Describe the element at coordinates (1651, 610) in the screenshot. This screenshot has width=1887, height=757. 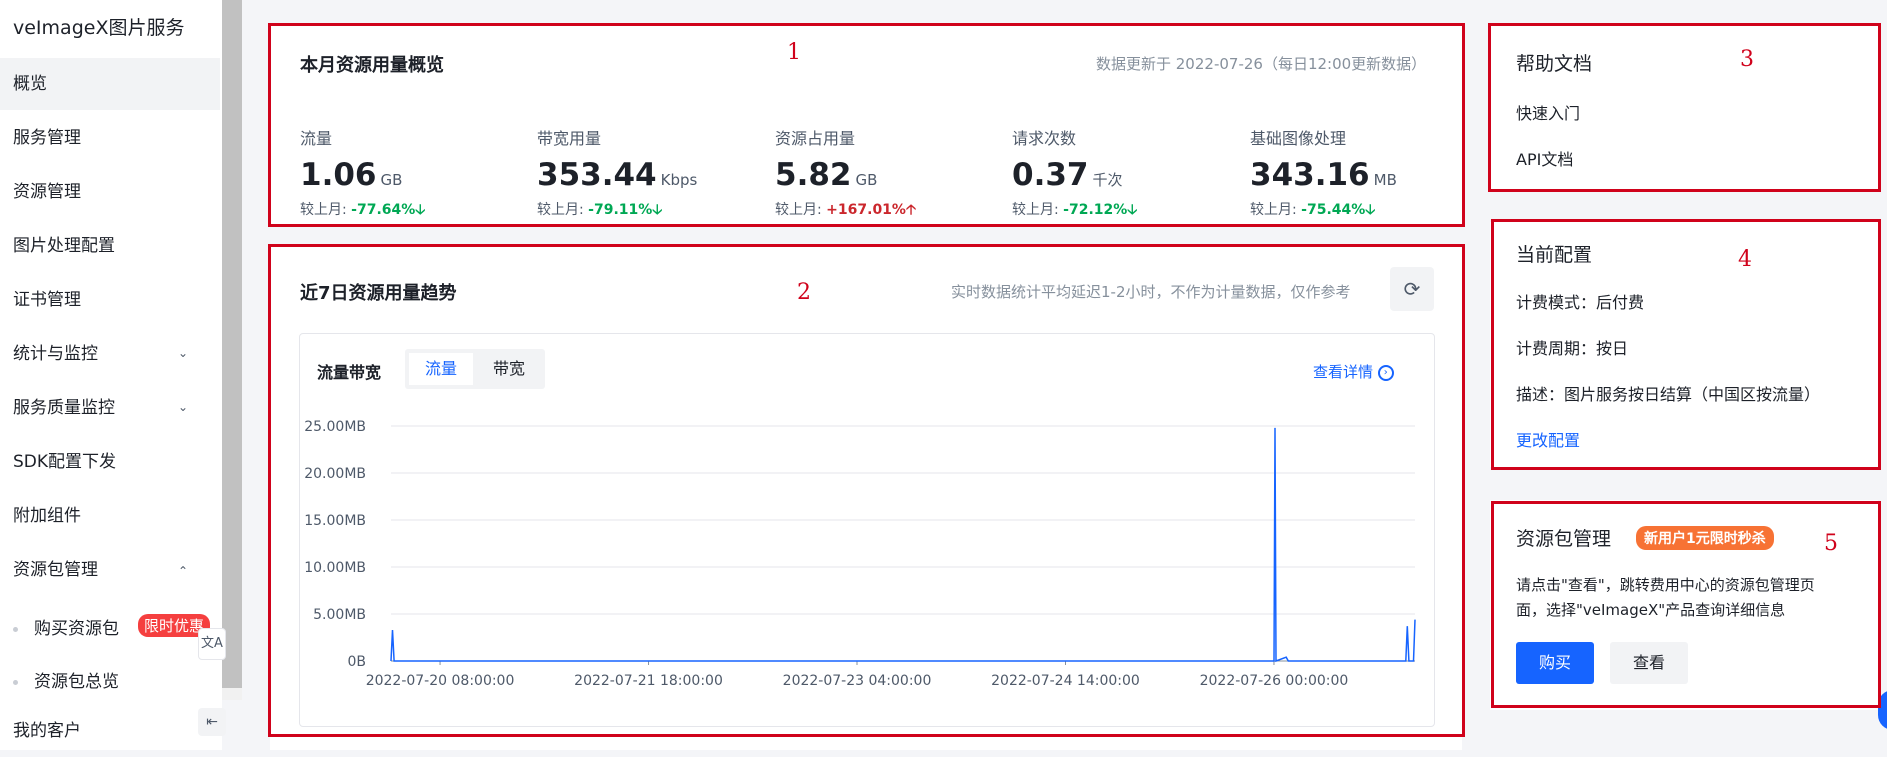
I see `package-text-line2: 面，选择"veImageX"产品查询详细信息` at that location.